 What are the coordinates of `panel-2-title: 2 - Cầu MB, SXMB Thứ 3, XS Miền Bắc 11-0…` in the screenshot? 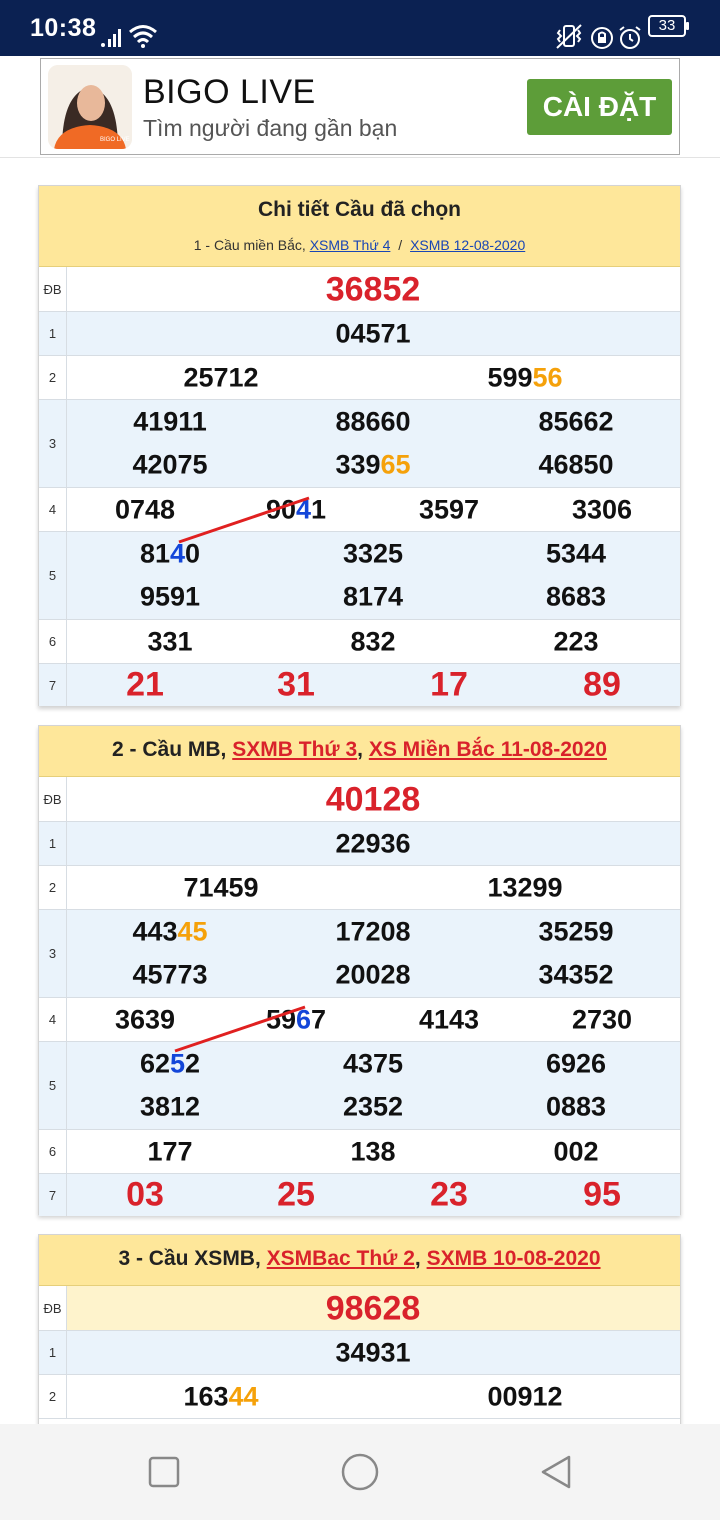 It's located at (359, 750).